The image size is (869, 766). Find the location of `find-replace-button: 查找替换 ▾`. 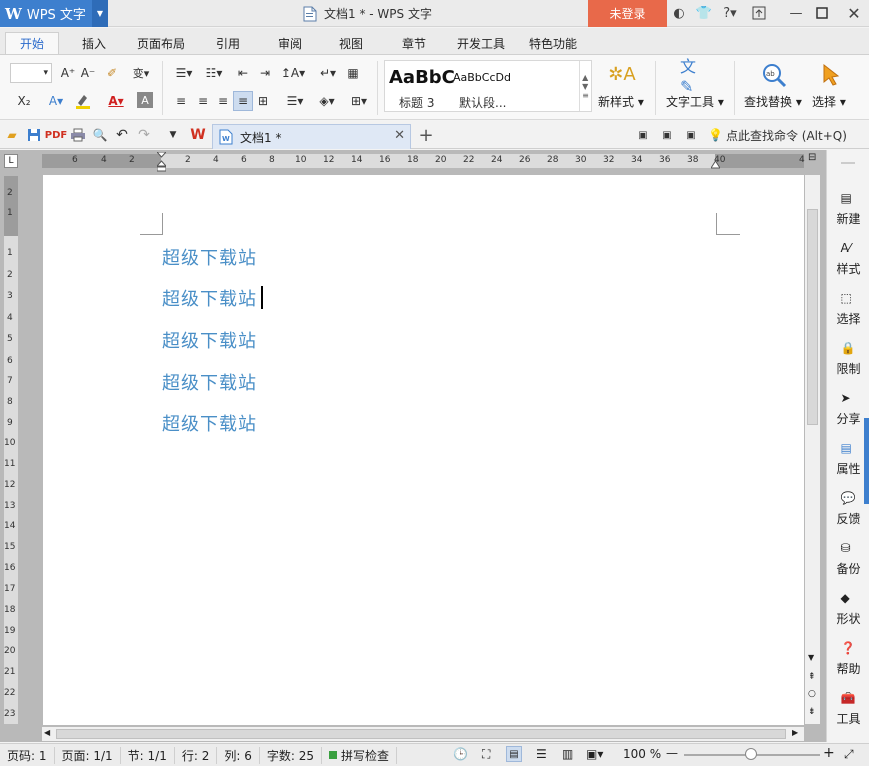

find-replace-button: 查找替换 ▾ is located at coordinates (773, 101).